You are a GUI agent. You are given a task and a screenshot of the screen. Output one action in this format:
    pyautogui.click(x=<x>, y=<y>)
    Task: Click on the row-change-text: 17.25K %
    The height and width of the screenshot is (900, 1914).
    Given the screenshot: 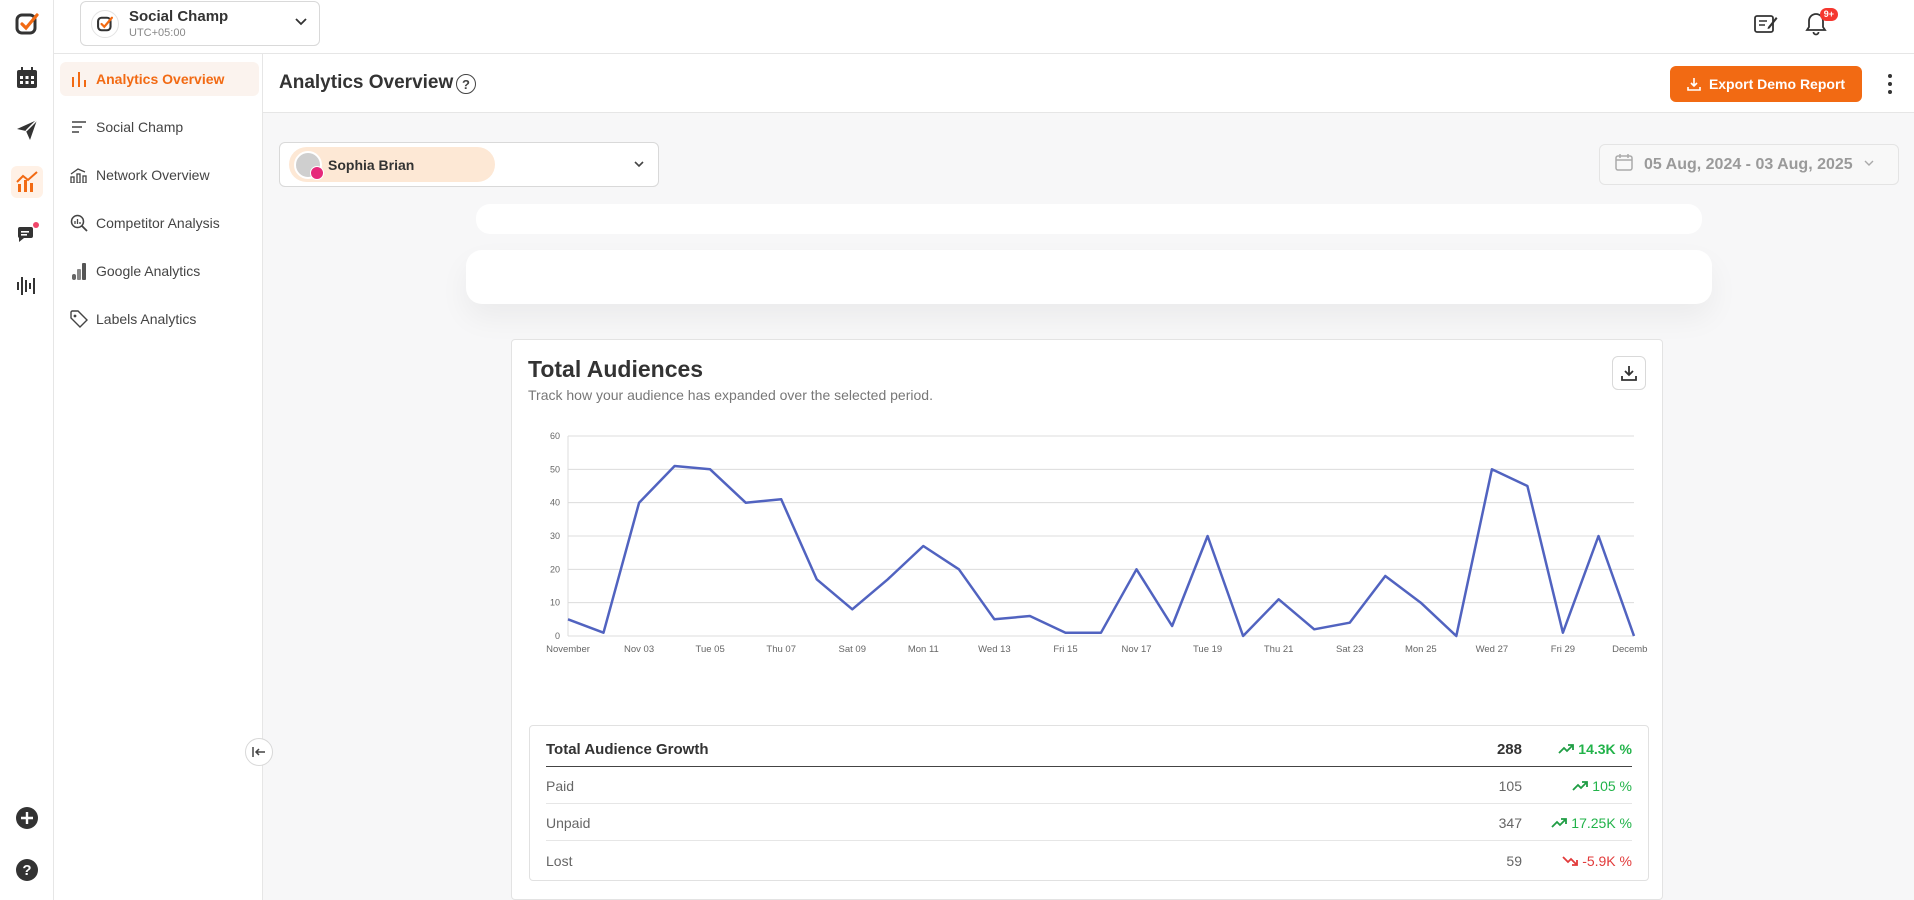 What is the action you would take?
    pyautogui.click(x=1601, y=823)
    